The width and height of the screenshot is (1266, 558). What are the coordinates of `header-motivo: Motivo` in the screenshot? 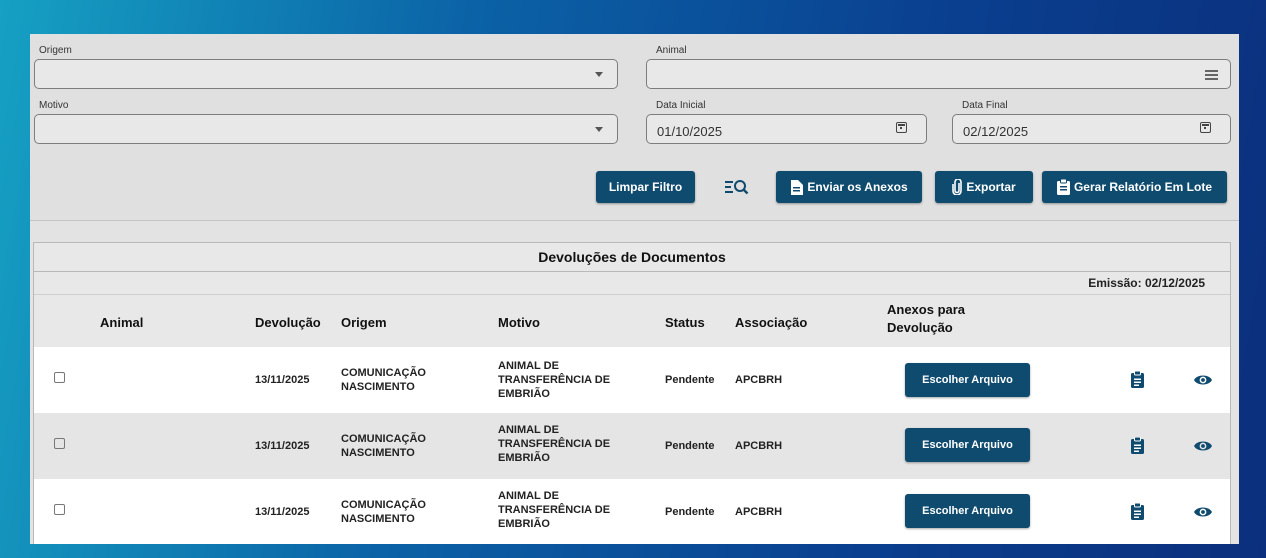 It's located at (519, 322).